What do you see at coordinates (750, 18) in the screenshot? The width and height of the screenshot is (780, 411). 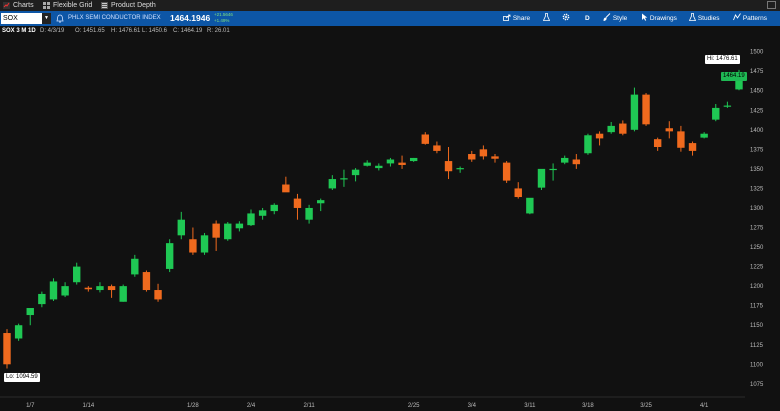 I see `patterns-button: Patterns` at bounding box center [750, 18].